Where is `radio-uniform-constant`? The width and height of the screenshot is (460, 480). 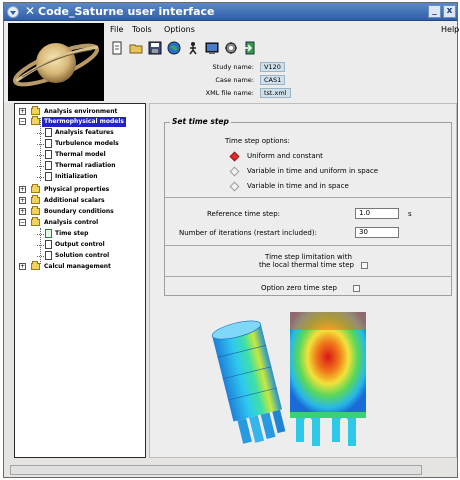 radio-uniform-constant is located at coordinates (234, 156).